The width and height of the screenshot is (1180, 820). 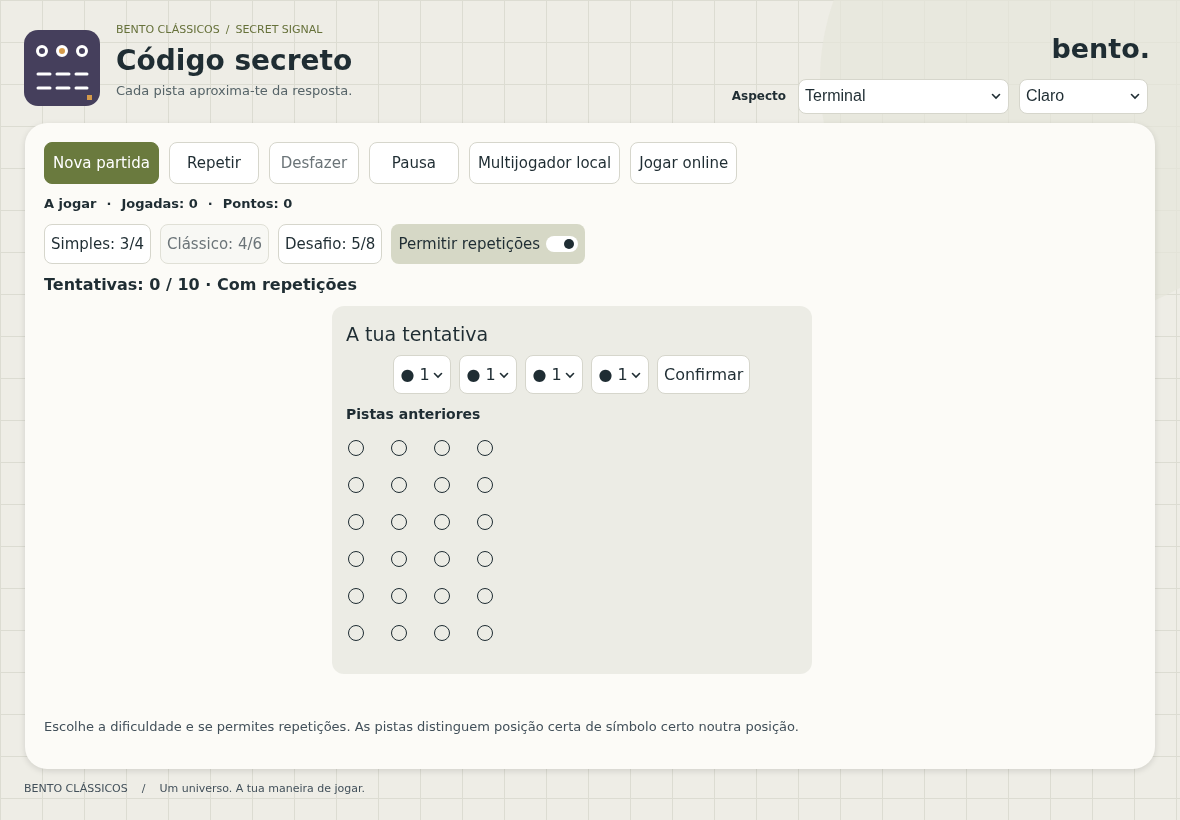 I want to click on toggle-label: Permitir repetições, so click(x=469, y=244).